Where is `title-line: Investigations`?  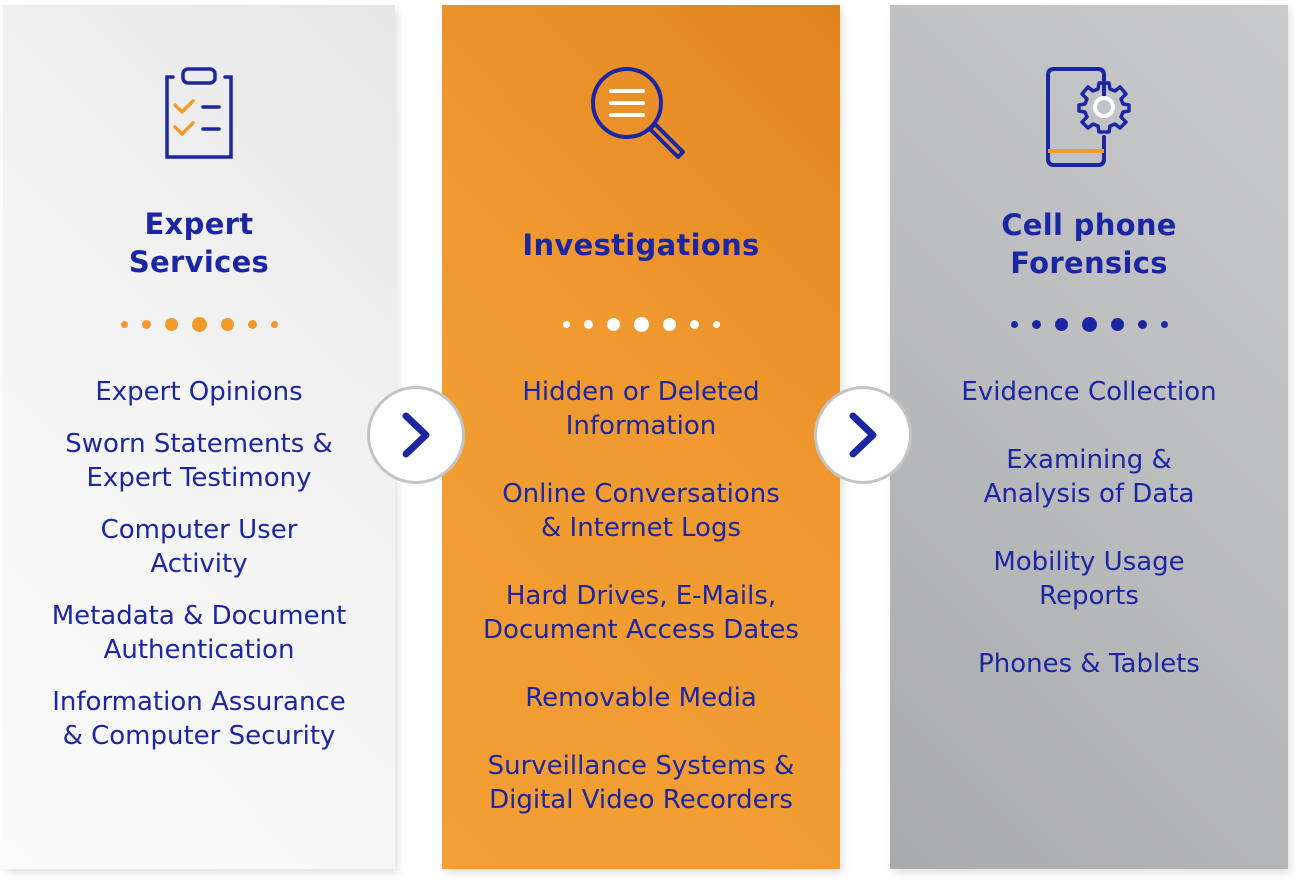
title-line: Investigations is located at coordinates (641, 245).